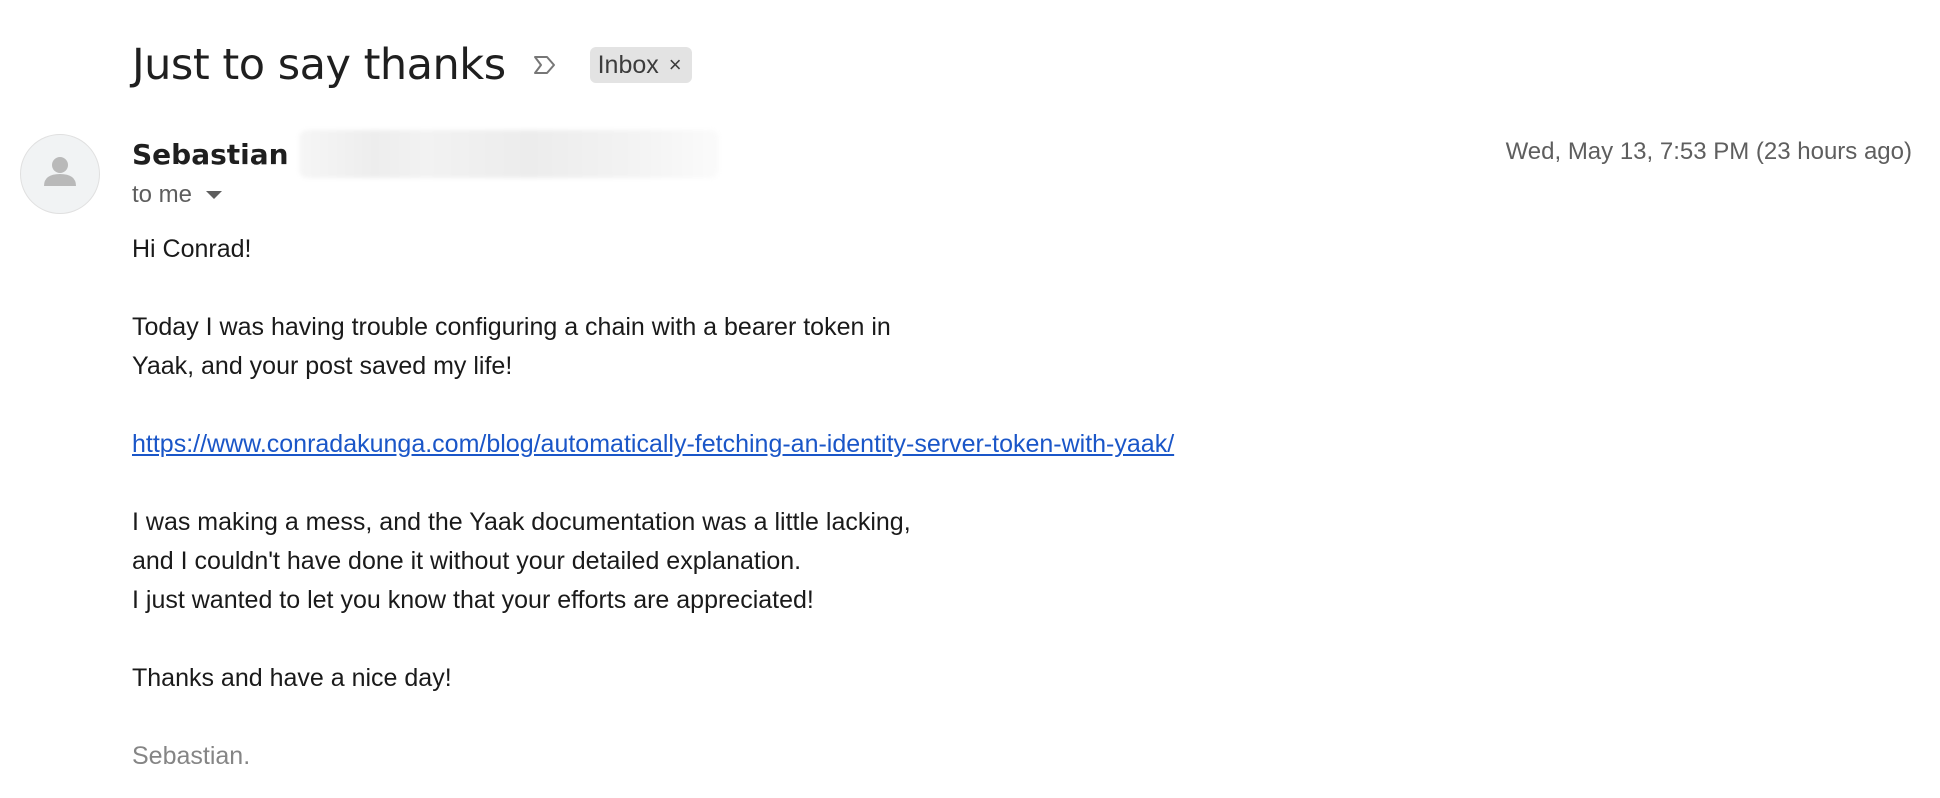  Describe the element at coordinates (545, 65) in the screenshot. I see `importance-marker-icon` at that location.